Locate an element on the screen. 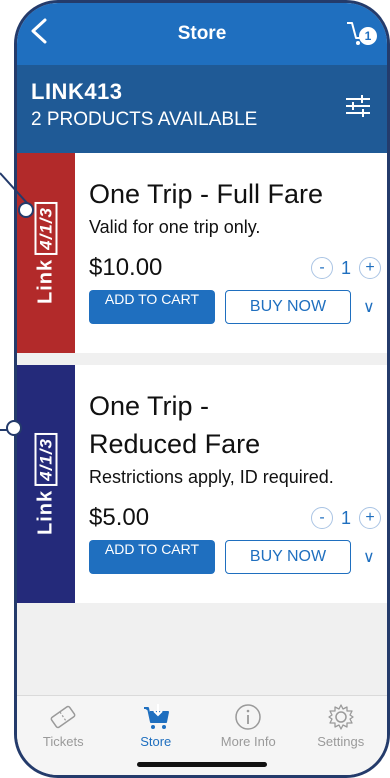 This screenshot has width=390, height=778. home-indicator is located at coordinates (202, 764).